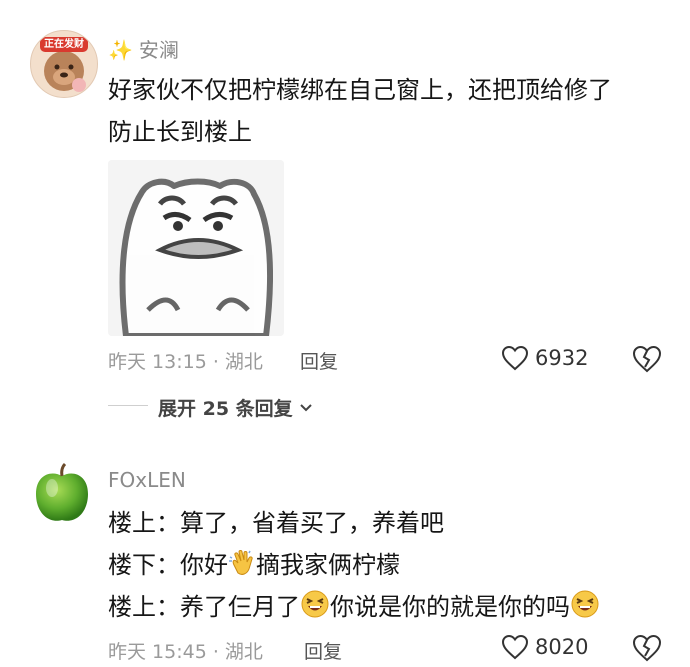 This screenshot has height=667, width=690. Describe the element at coordinates (360, 90) in the screenshot. I see `comment-text-line: 好家伙不仅把柠檬绑在自己窗上，还把顶给修了` at that location.